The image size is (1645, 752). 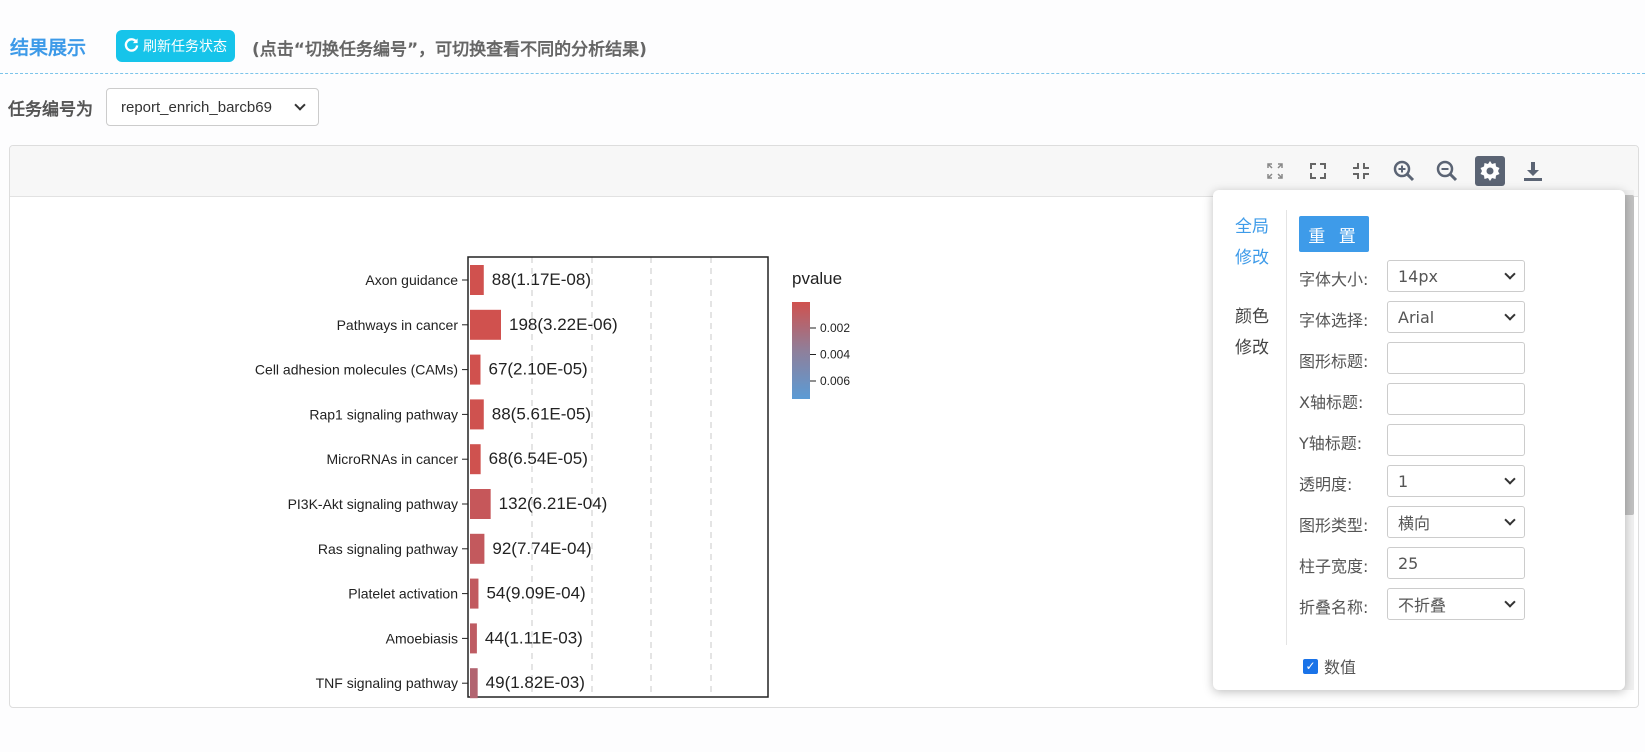 What do you see at coordinates (835, 328) in the screenshot?
I see `legend-tick-label: 0.002` at bounding box center [835, 328].